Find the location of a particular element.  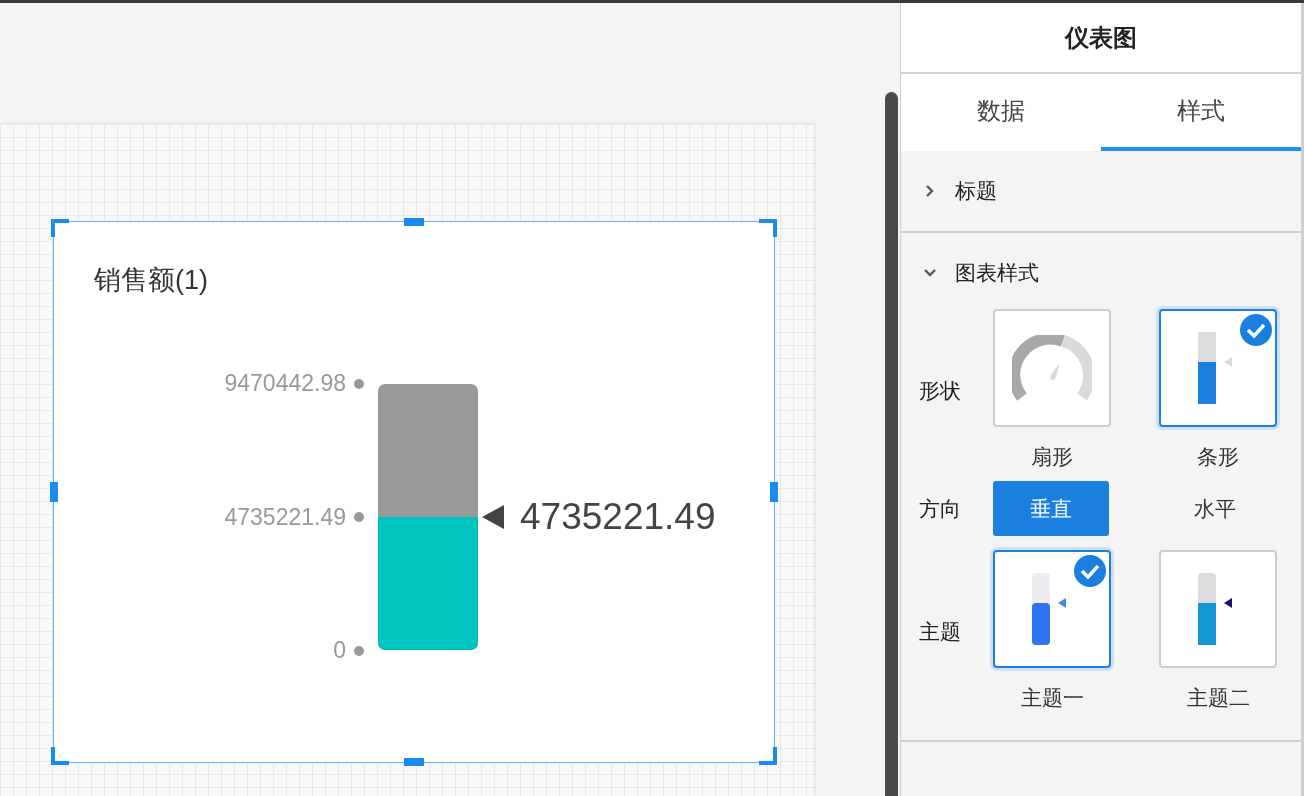

field-label: 形状 is located at coordinates (941, 391).